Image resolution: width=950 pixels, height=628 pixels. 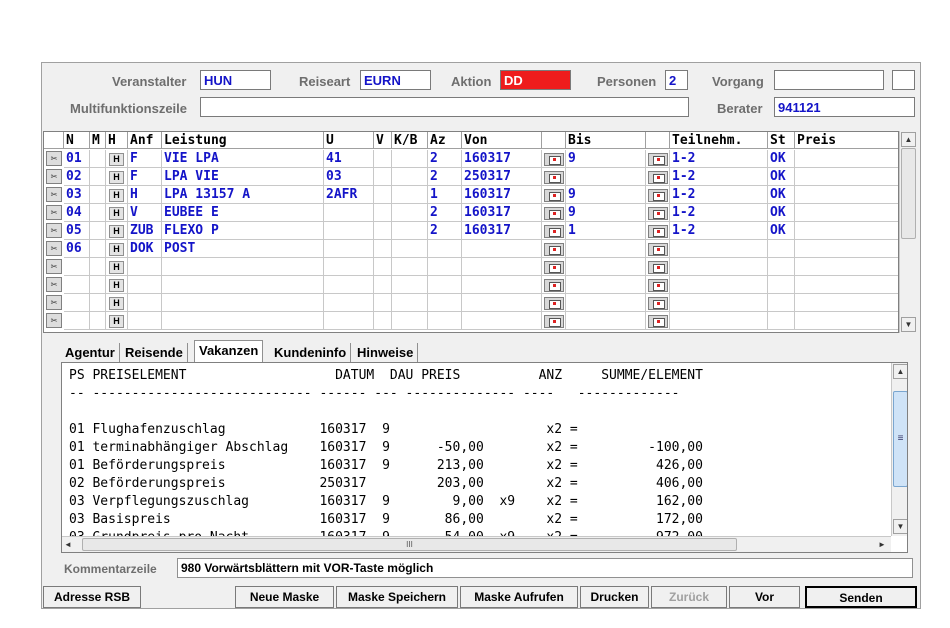 I want to click on cell-leistung: EUBEE E, so click(x=243, y=213).